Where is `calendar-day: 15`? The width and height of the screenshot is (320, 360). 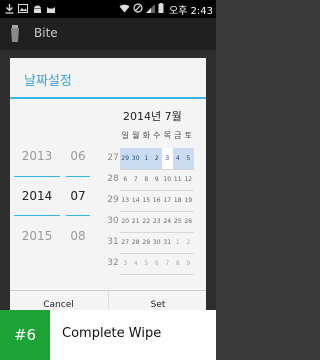 calendar-day: 15 is located at coordinates (146, 200).